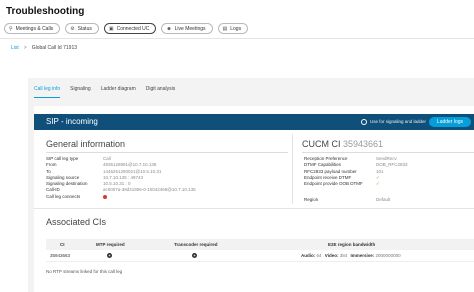 The height and width of the screenshot is (292, 474). What do you see at coordinates (362, 255) in the screenshot?
I see `immersive-label: Immersive:` at bounding box center [362, 255].